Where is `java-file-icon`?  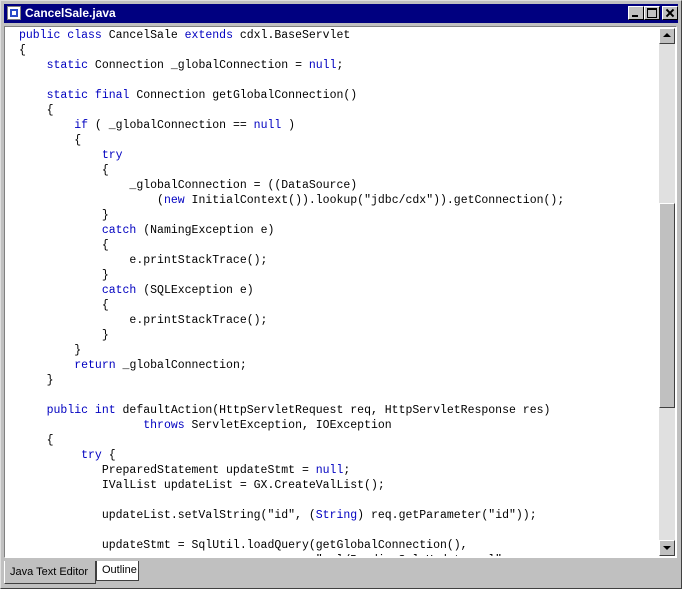 java-file-icon is located at coordinates (14, 13).